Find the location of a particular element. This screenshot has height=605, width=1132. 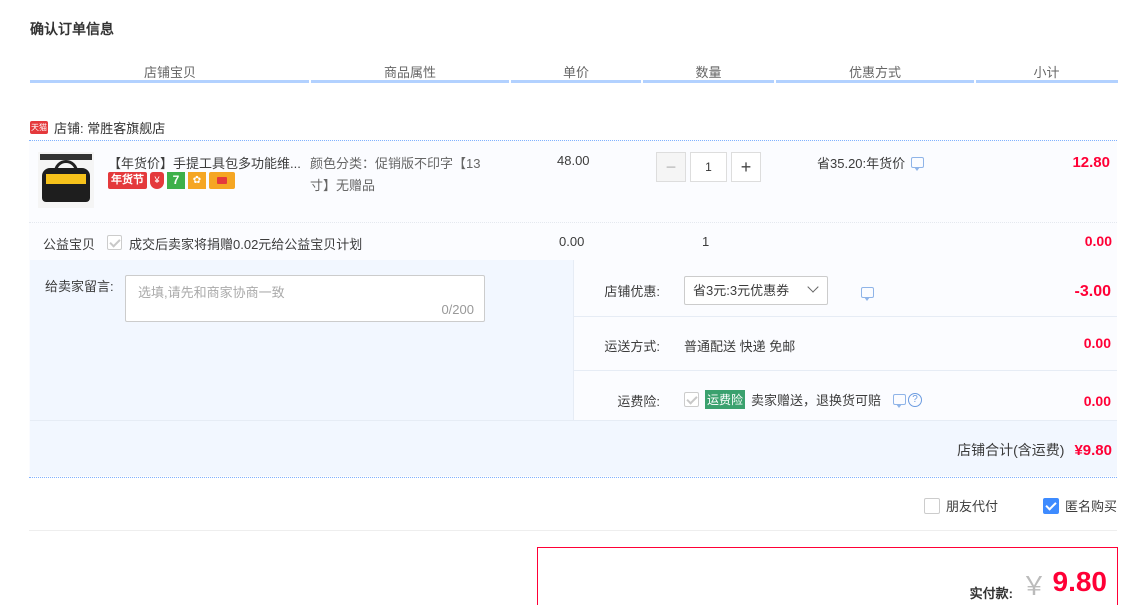

help-icon: ? is located at coordinates (915, 399).